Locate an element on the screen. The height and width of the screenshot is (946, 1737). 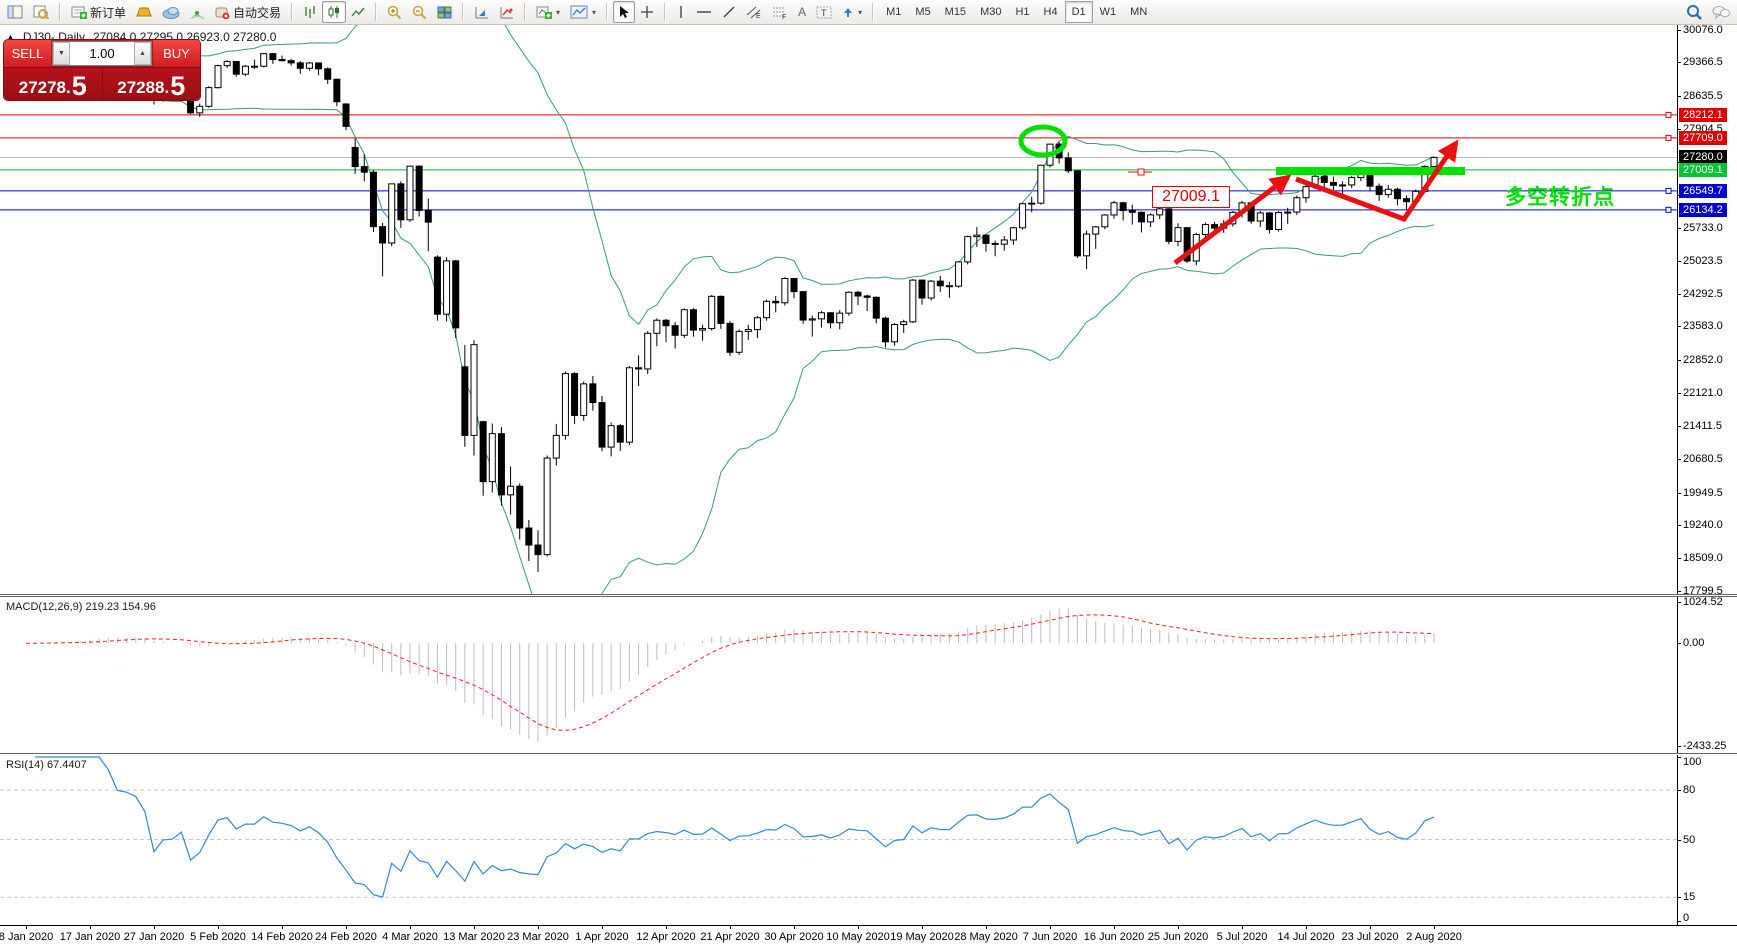
tab-timeframe-M15: M15 is located at coordinates (955, 12).